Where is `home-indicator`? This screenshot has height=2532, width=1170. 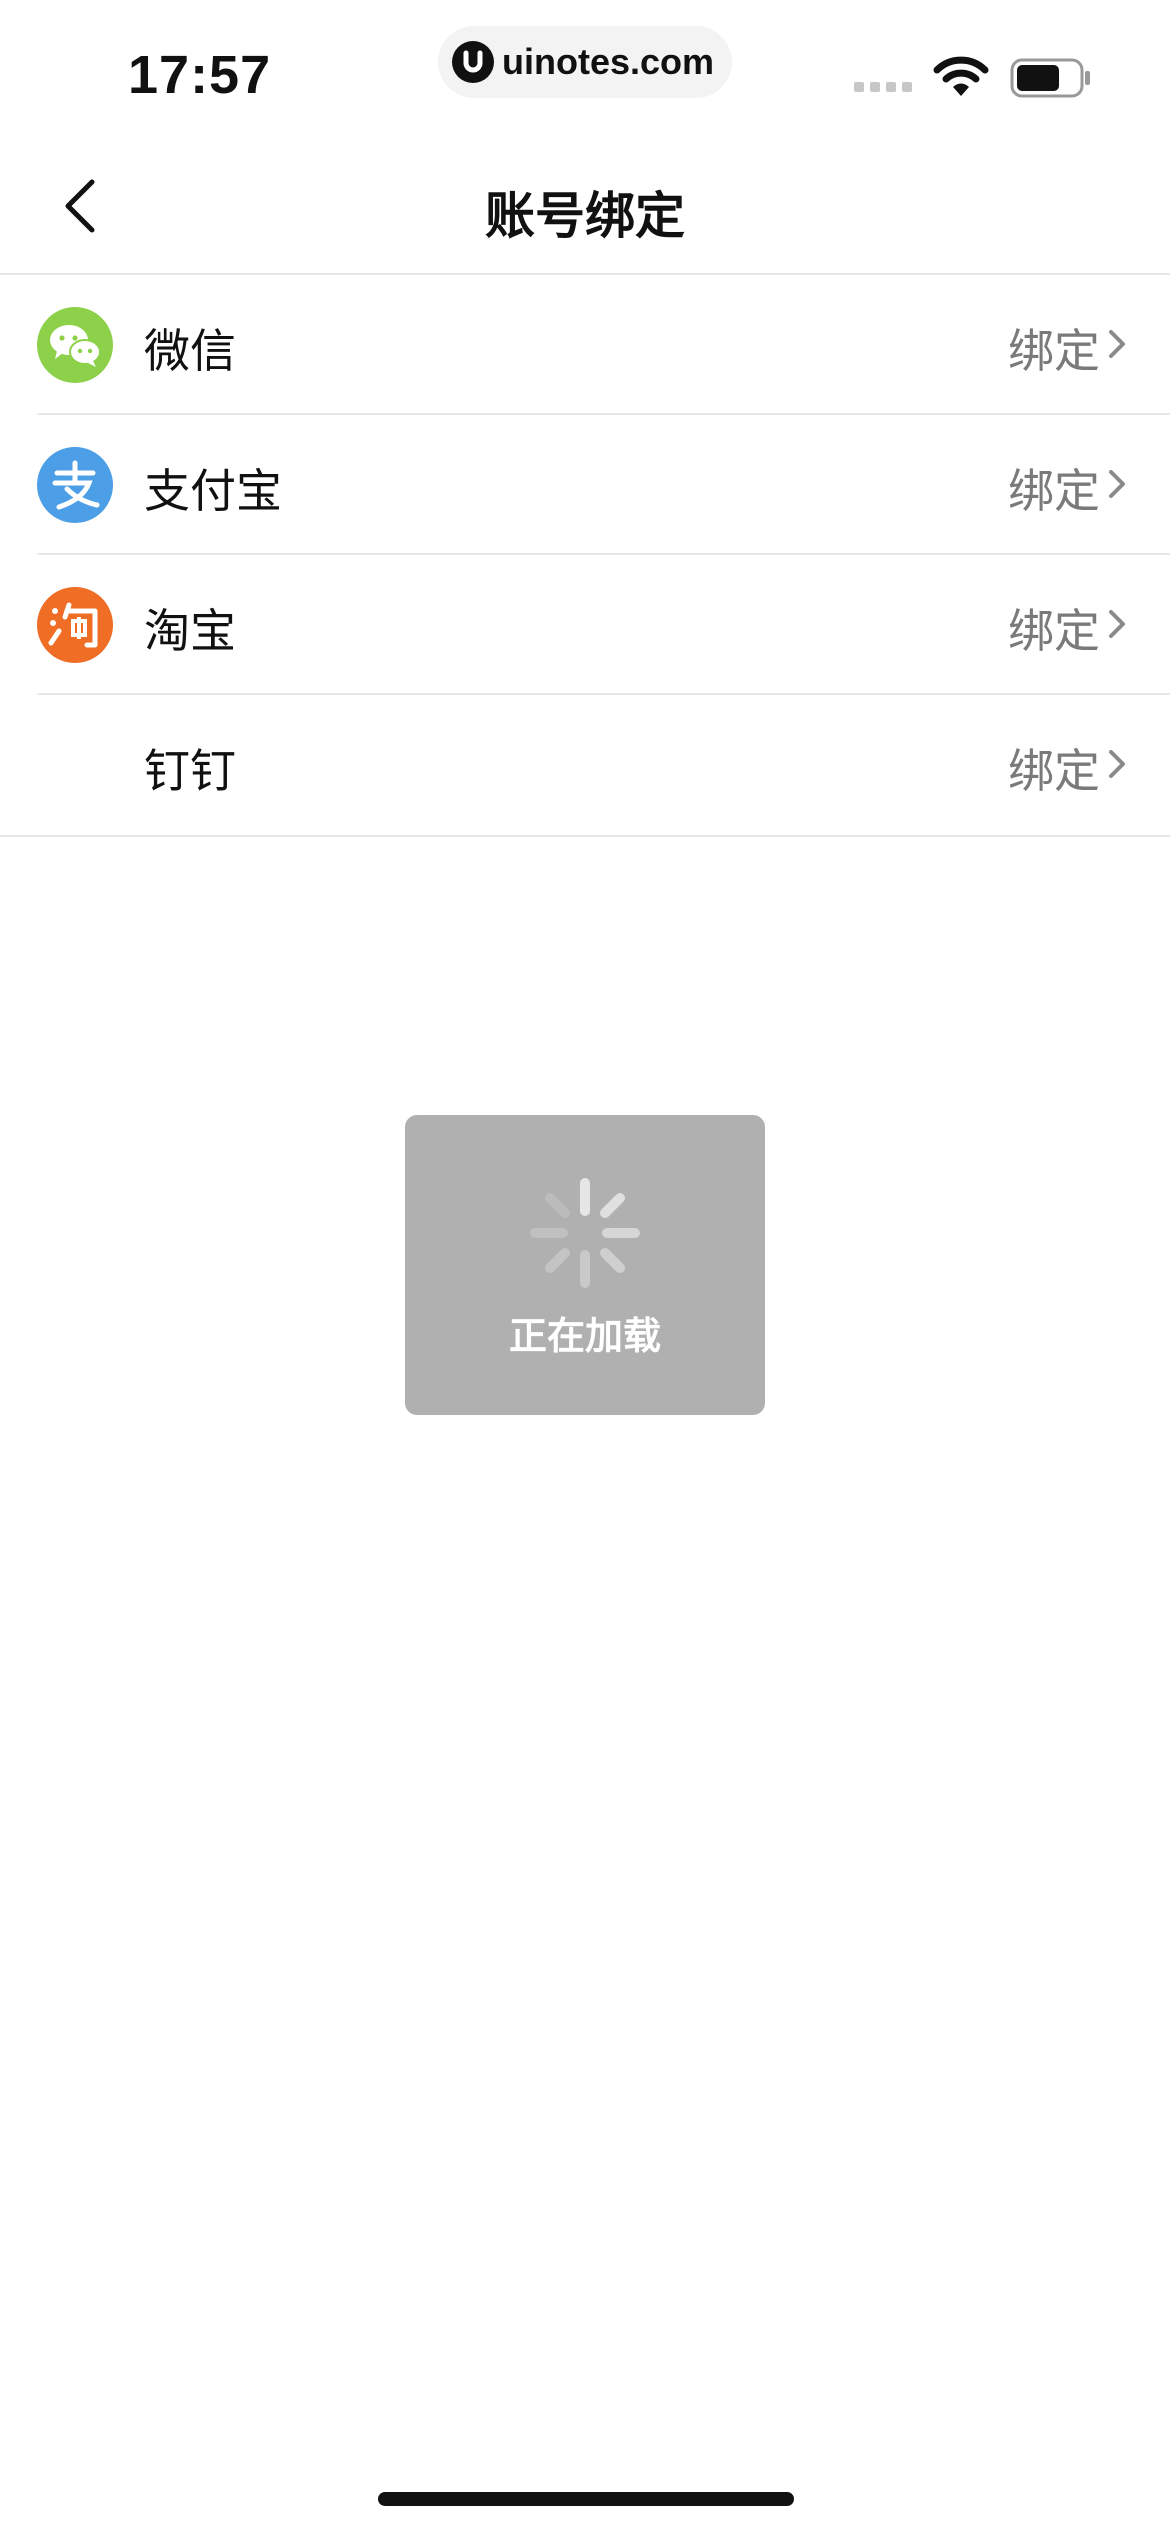 home-indicator is located at coordinates (586, 2499).